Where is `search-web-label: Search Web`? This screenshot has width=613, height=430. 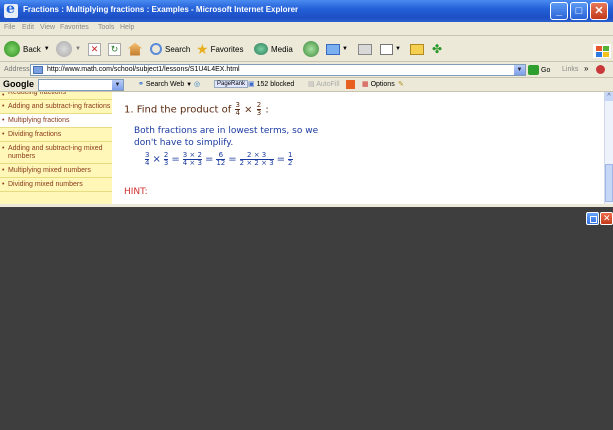 search-web-label: Search Web is located at coordinates (165, 84).